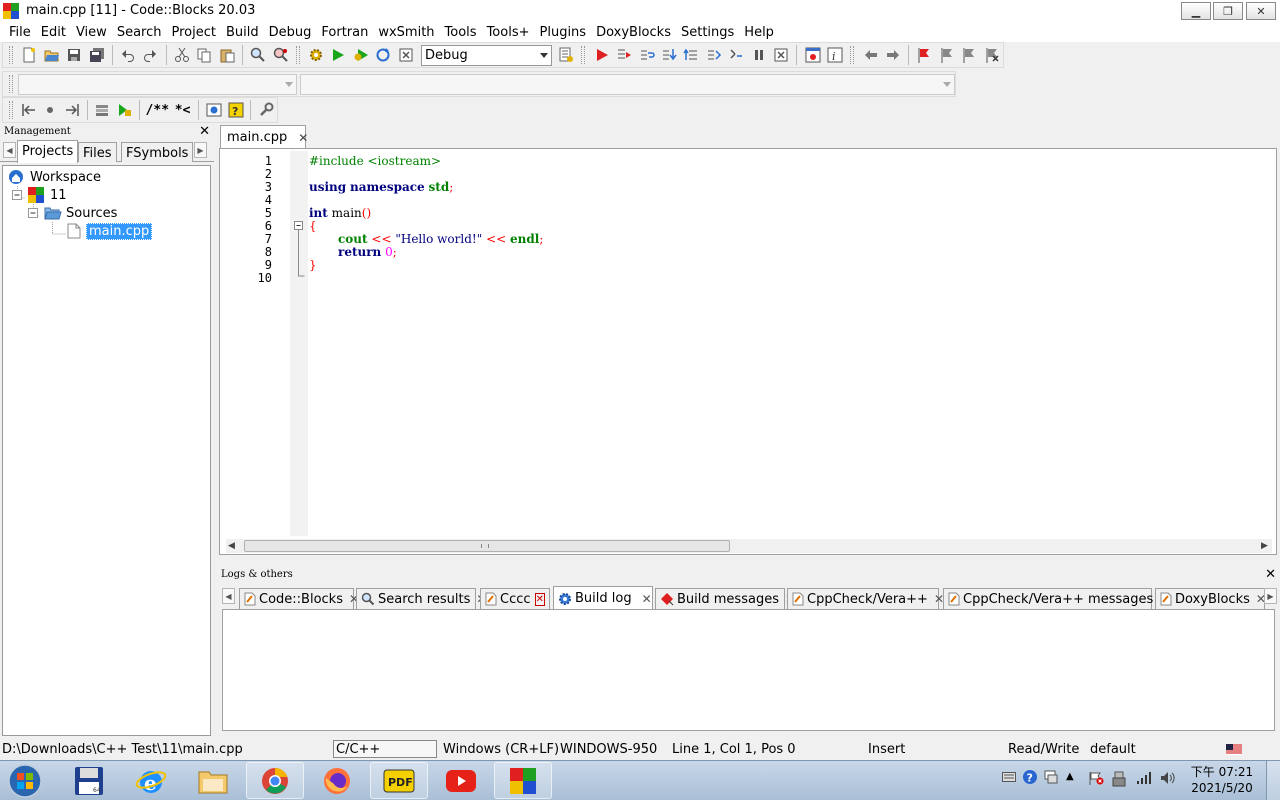  Describe the element at coordinates (1273, 780) in the screenshot. I see `show-desktop-button` at that location.